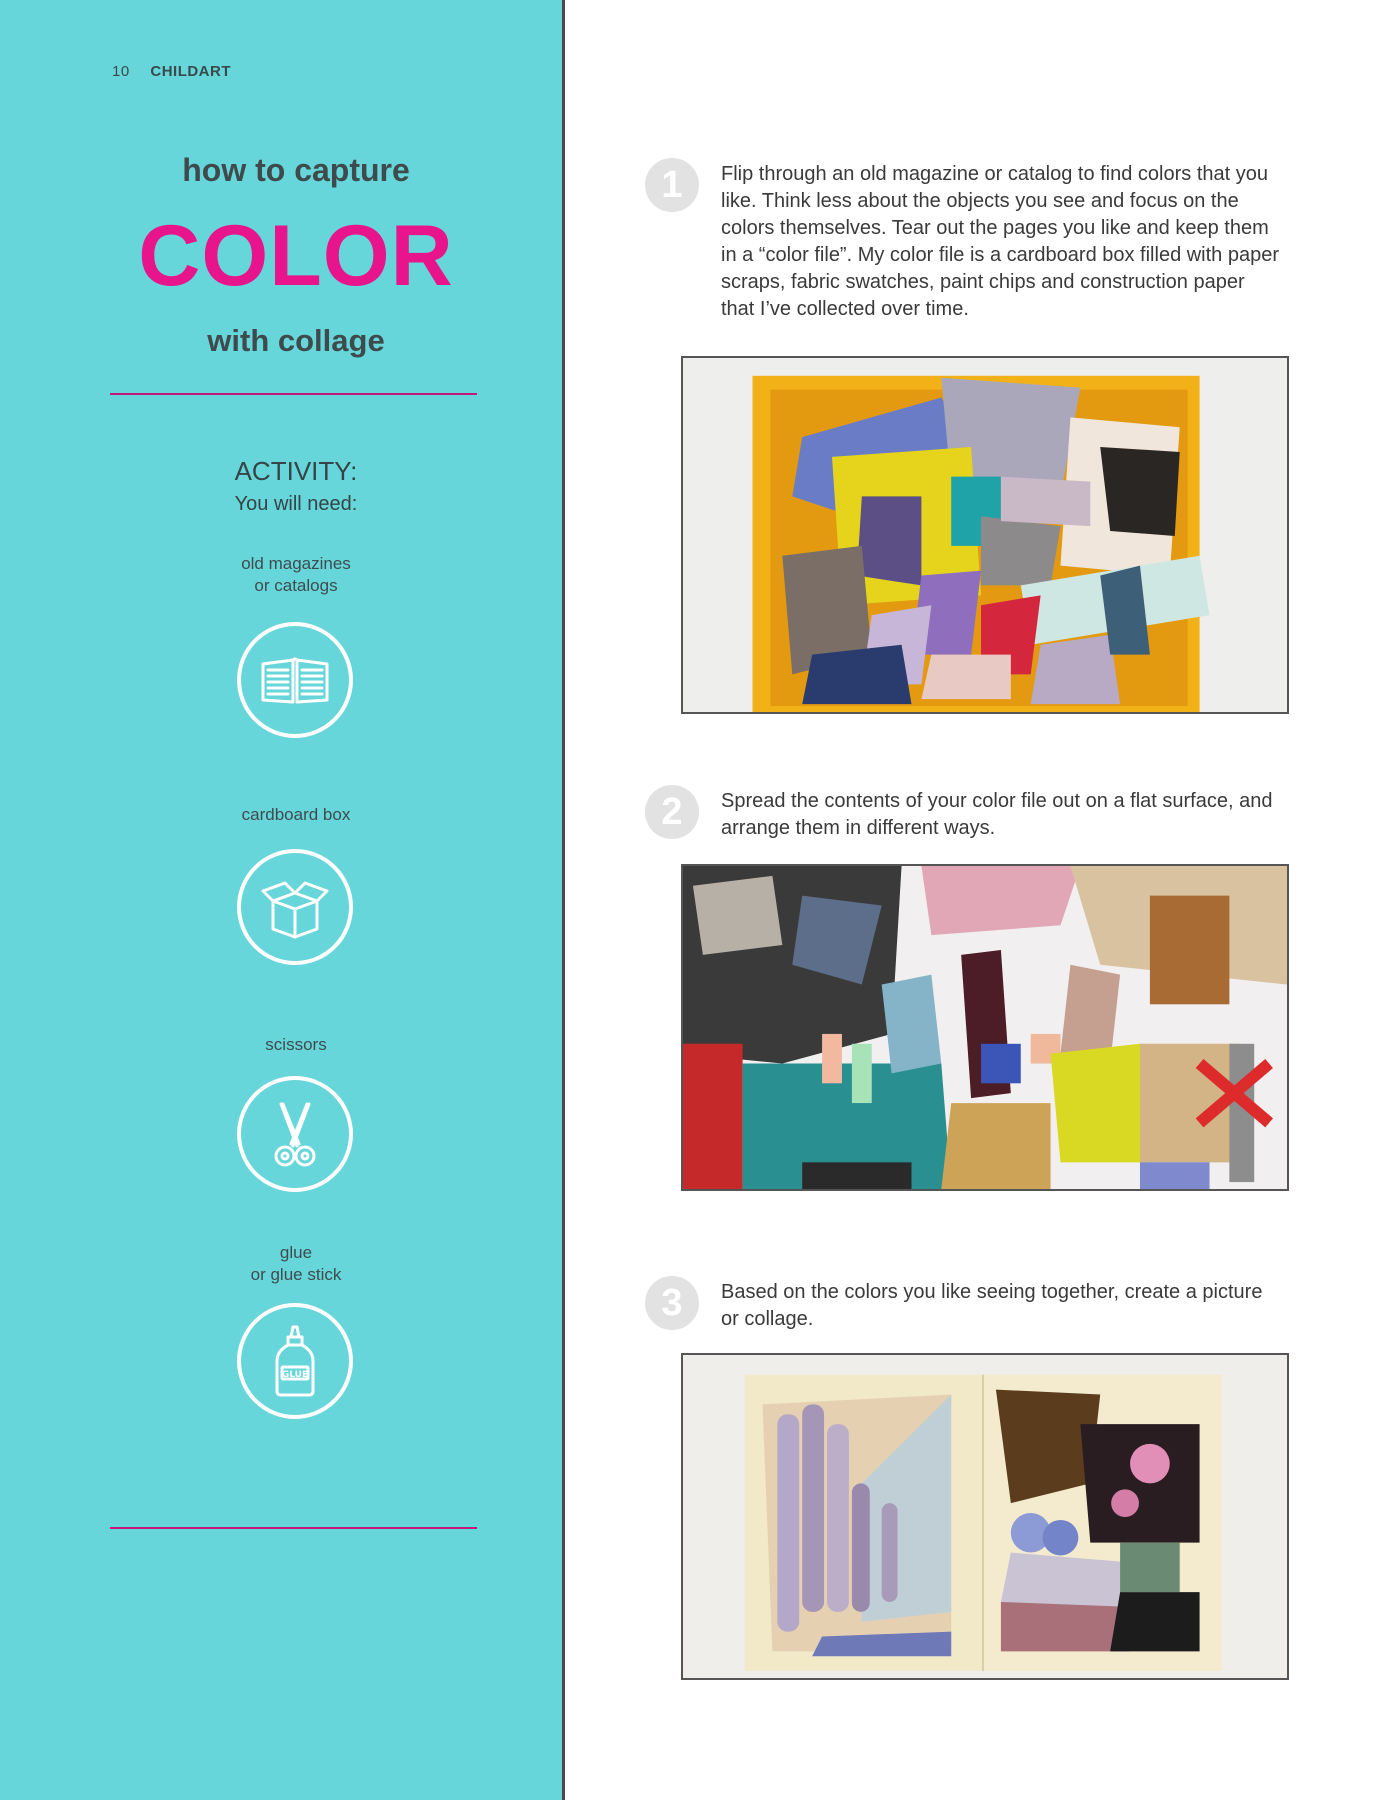 The height and width of the screenshot is (1800, 1390). I want to click on open-box-icon, so click(295, 907).